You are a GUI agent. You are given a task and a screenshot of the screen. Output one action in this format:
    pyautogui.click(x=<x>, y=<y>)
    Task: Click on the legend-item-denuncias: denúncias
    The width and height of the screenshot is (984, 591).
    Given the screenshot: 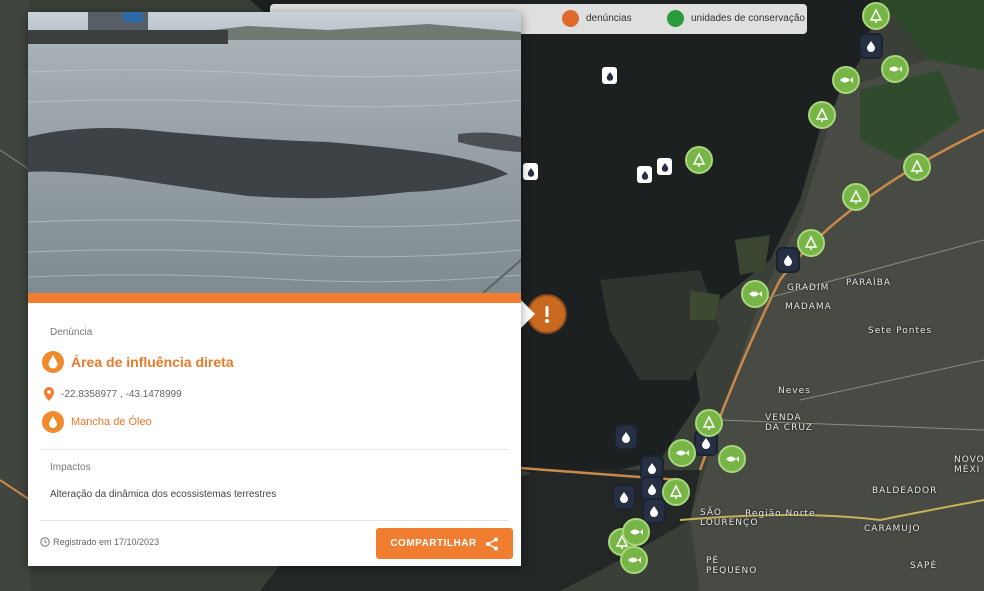 What is the action you would take?
    pyautogui.click(x=597, y=18)
    